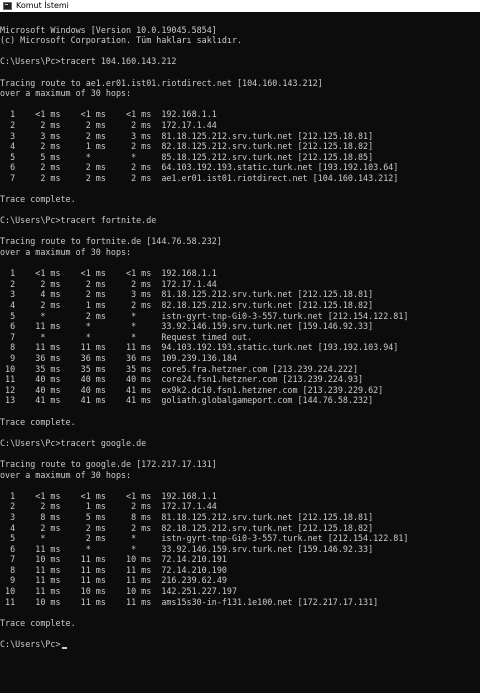 This screenshot has height=693, width=480. Describe the element at coordinates (73, 442) in the screenshot. I see `console-line: C:\Users\Pc>tracert google.de` at that location.